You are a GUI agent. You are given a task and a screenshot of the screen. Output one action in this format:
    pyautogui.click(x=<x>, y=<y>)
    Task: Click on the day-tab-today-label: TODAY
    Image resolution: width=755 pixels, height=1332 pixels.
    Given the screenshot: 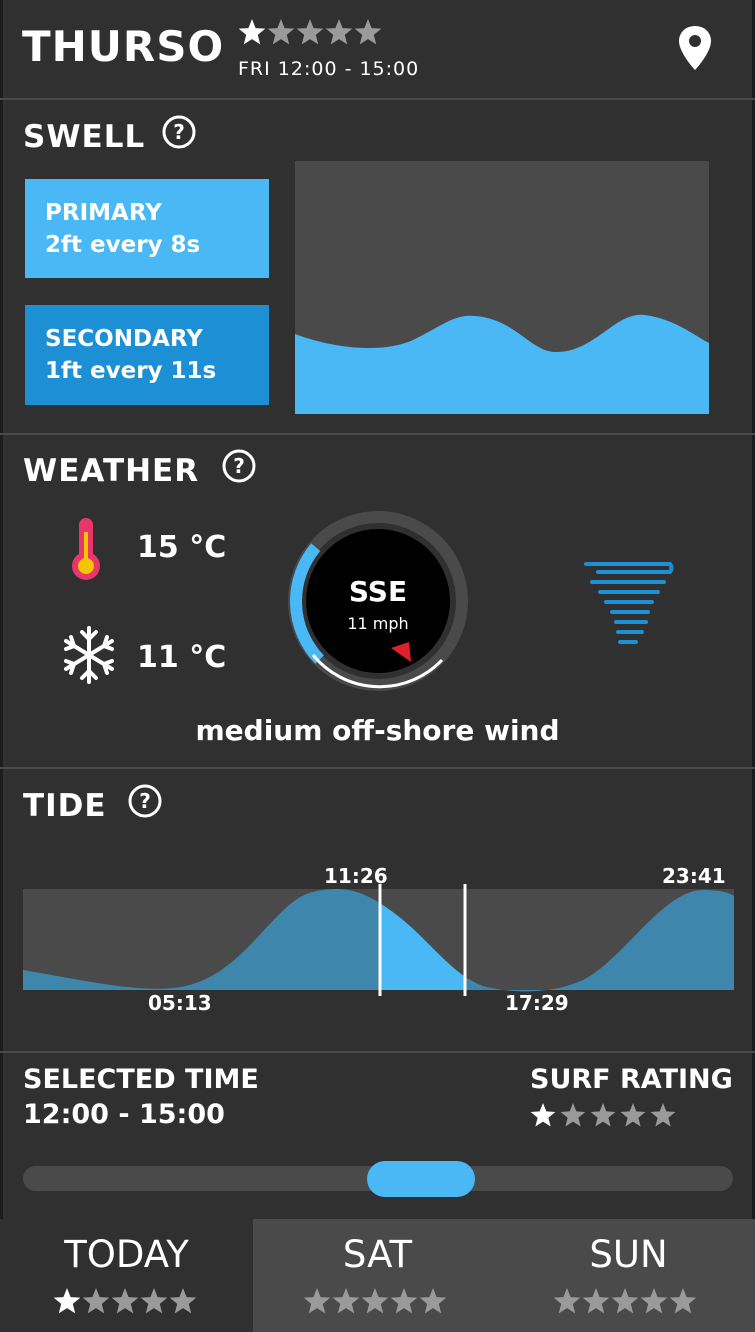 What is the action you would take?
    pyautogui.click(x=126, y=1254)
    